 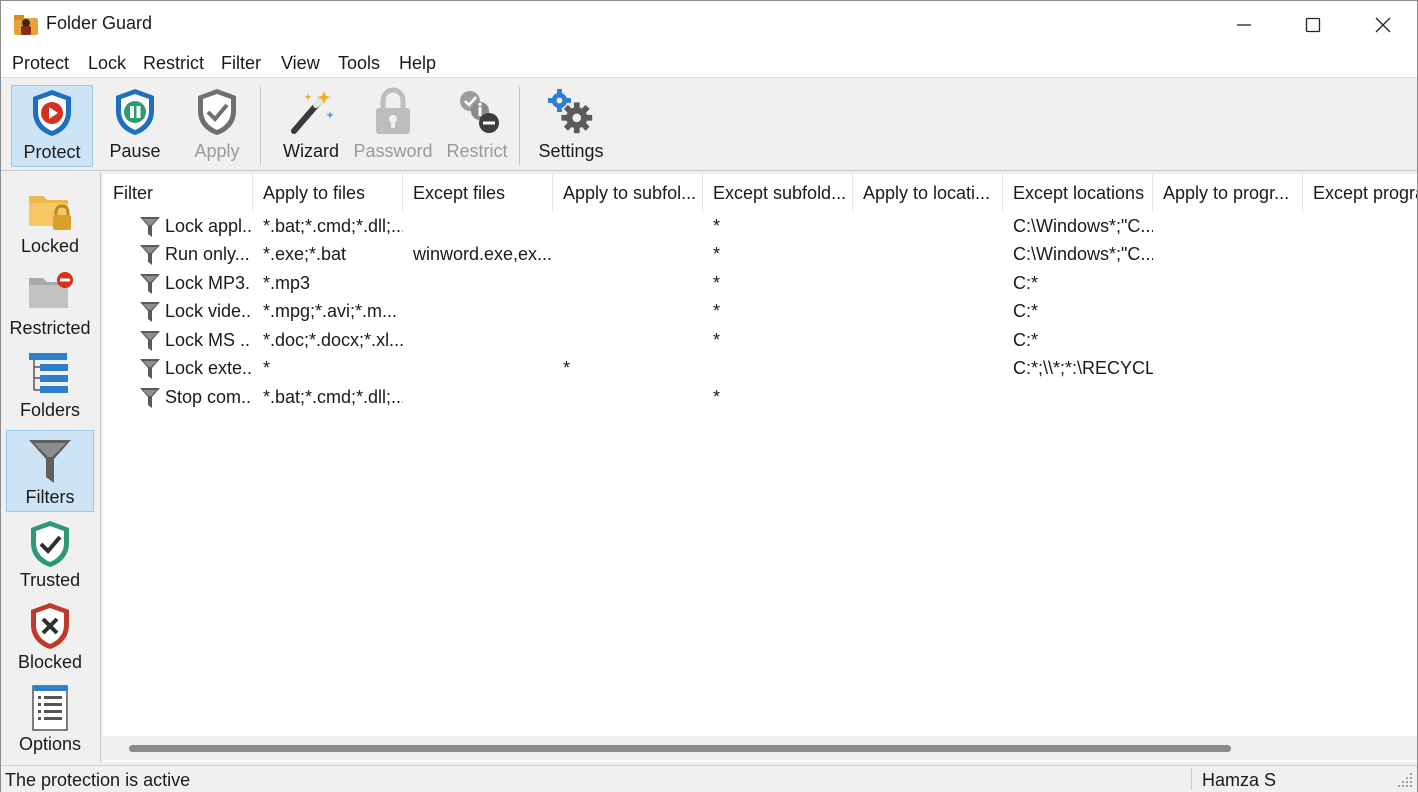 What do you see at coordinates (50, 708) in the screenshot?
I see `options-list-icon` at bounding box center [50, 708].